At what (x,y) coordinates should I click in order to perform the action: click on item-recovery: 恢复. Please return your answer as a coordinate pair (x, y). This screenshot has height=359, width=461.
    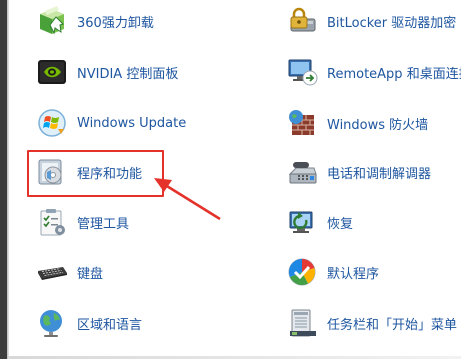
    Looking at the image, I should click on (319, 222).